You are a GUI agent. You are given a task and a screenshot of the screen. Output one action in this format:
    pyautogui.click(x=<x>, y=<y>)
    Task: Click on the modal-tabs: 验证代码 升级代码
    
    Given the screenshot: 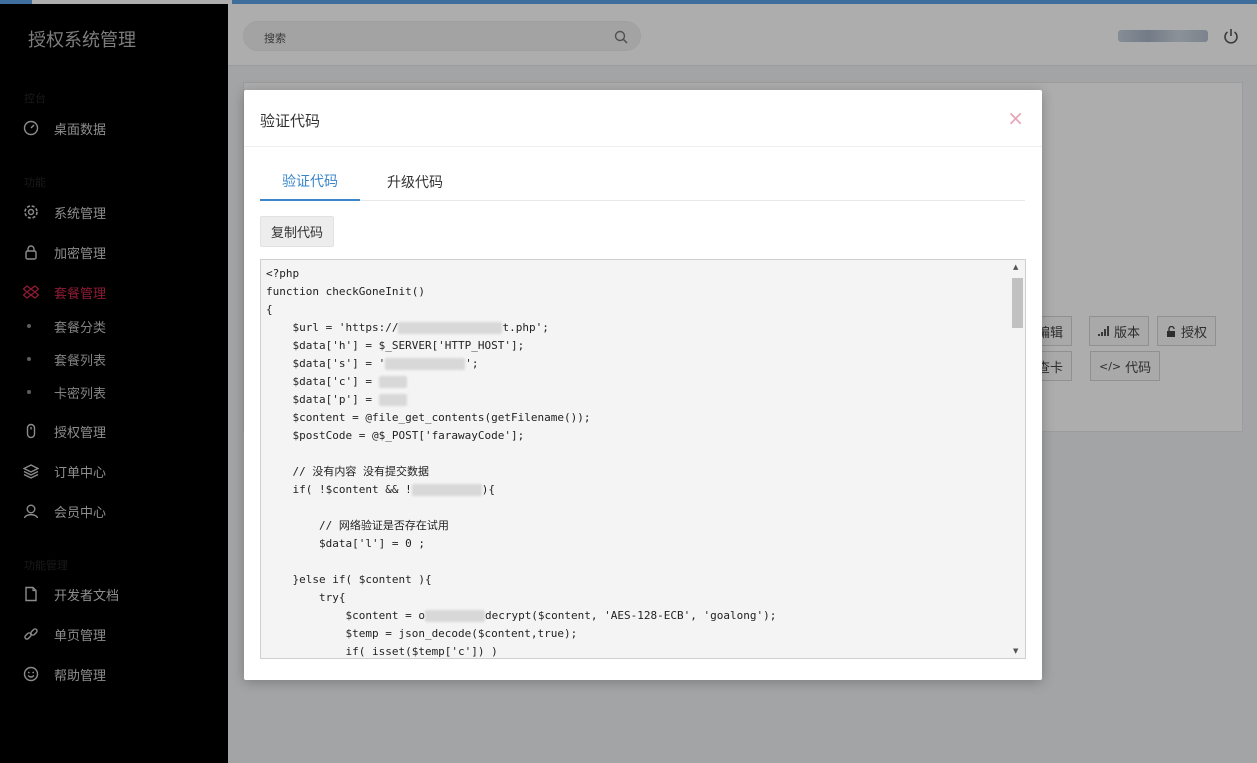 What is the action you would take?
    pyautogui.click(x=642, y=181)
    